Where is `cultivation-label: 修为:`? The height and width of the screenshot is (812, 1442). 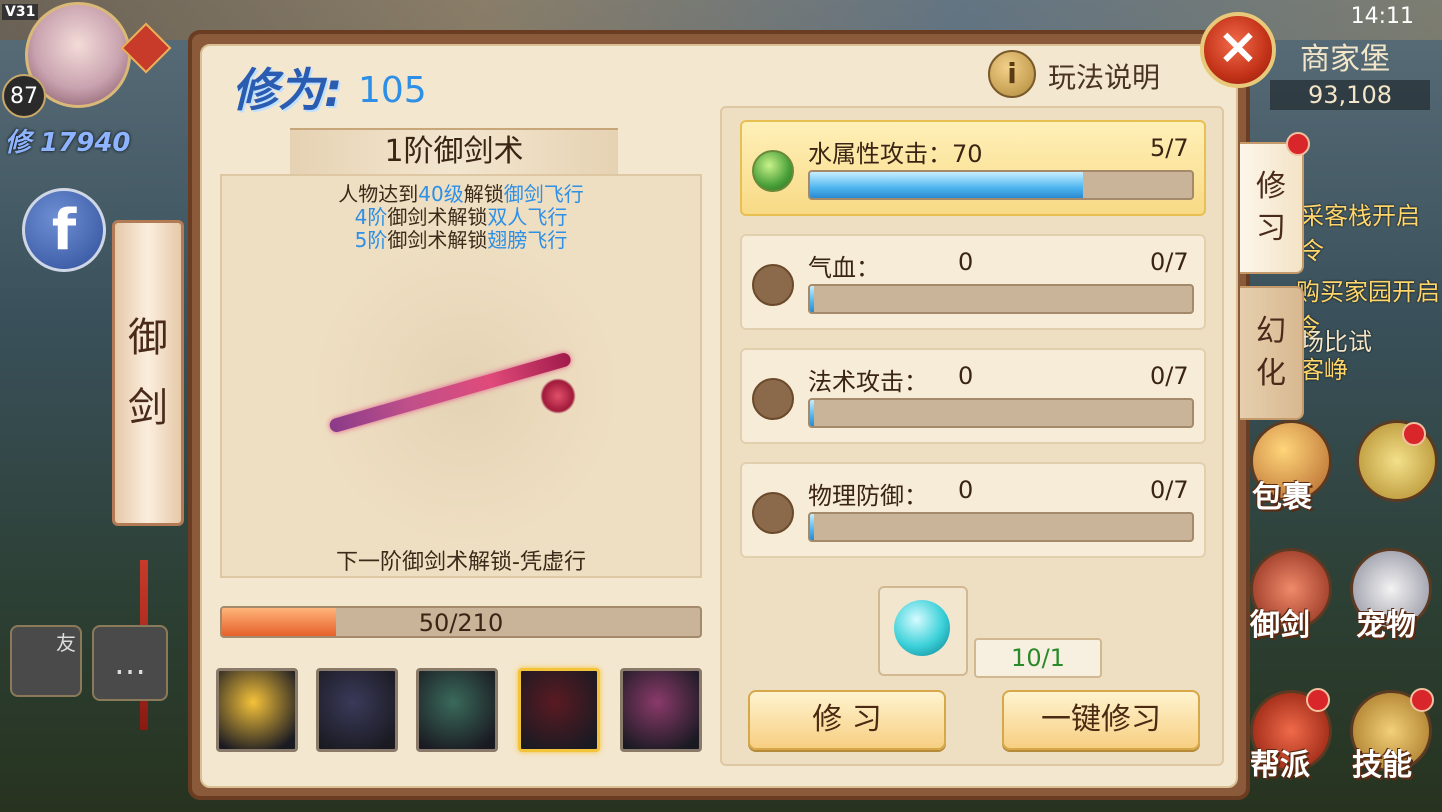
cultivation-label: 修为: is located at coordinates (287, 90).